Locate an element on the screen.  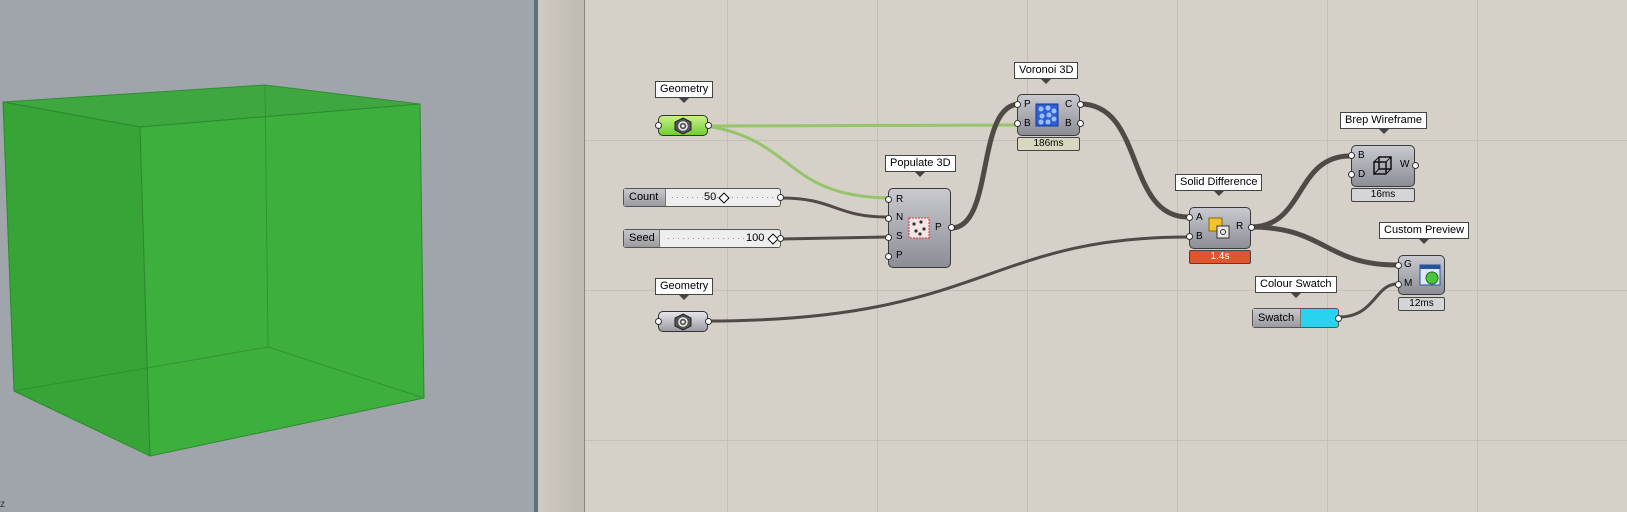
populate-3d-component: R N S P P is located at coordinates (920, 228).